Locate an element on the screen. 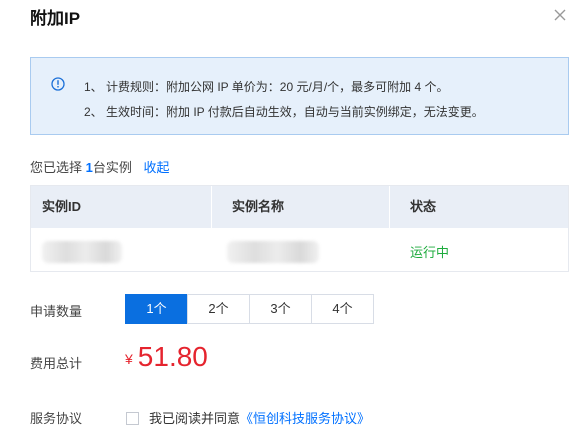 The width and height of the screenshot is (575, 431). notice-line-billing: 1、 计费规则：附加公网 IP 单价为：20 元/月/个，最多可附加 4 个。 is located at coordinates (266, 87).